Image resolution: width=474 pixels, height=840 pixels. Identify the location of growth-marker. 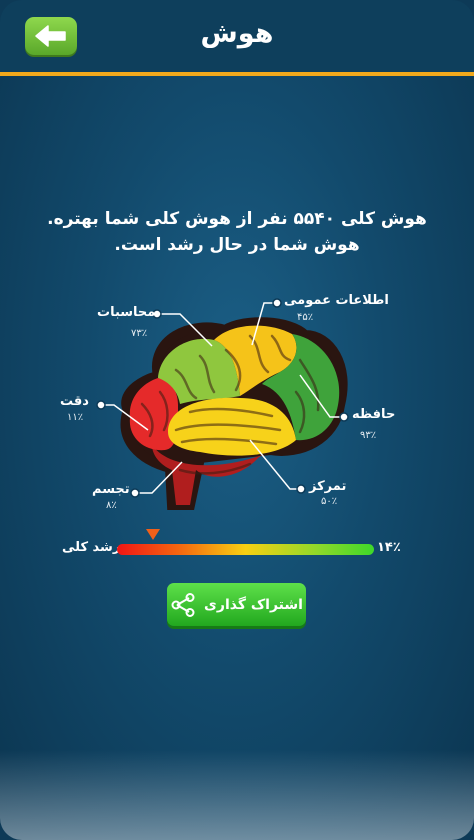
(152, 534).